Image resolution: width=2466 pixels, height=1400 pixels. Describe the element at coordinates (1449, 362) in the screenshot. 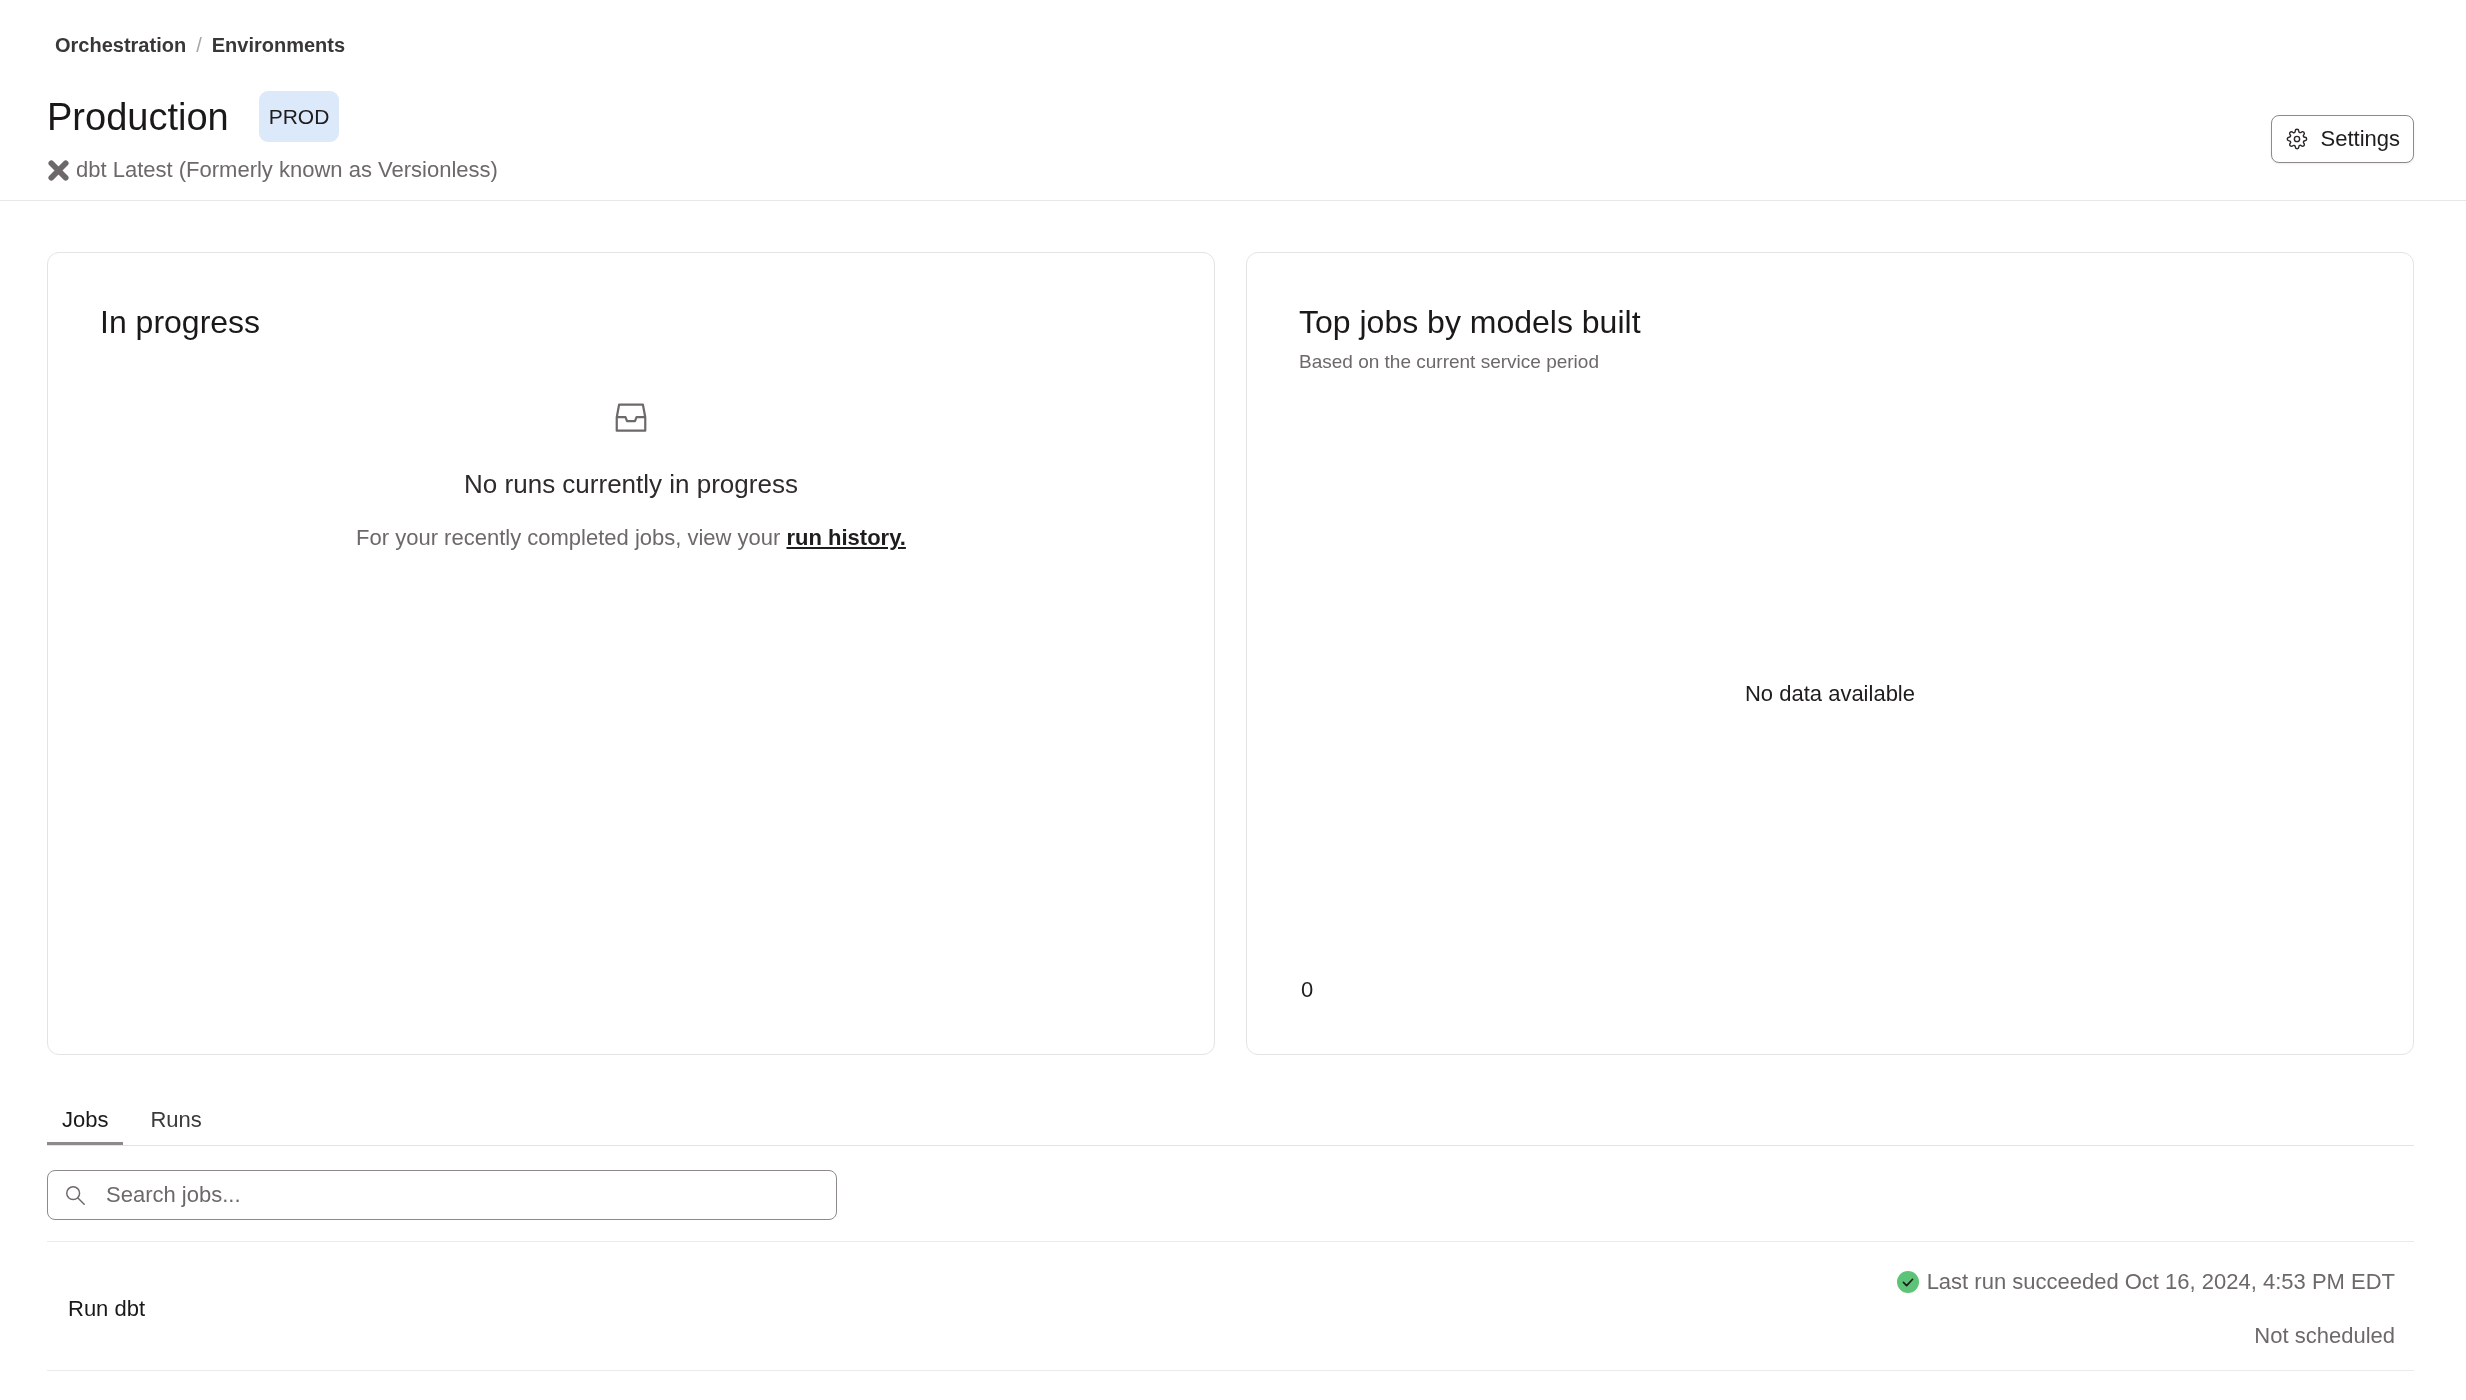

I see `card-subtitle: Based on the current service period` at that location.